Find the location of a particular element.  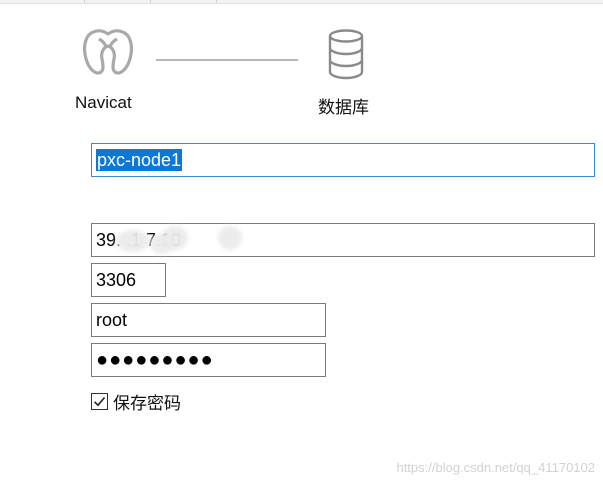

password-input: ●●●●●●●●● is located at coordinates (208, 360).